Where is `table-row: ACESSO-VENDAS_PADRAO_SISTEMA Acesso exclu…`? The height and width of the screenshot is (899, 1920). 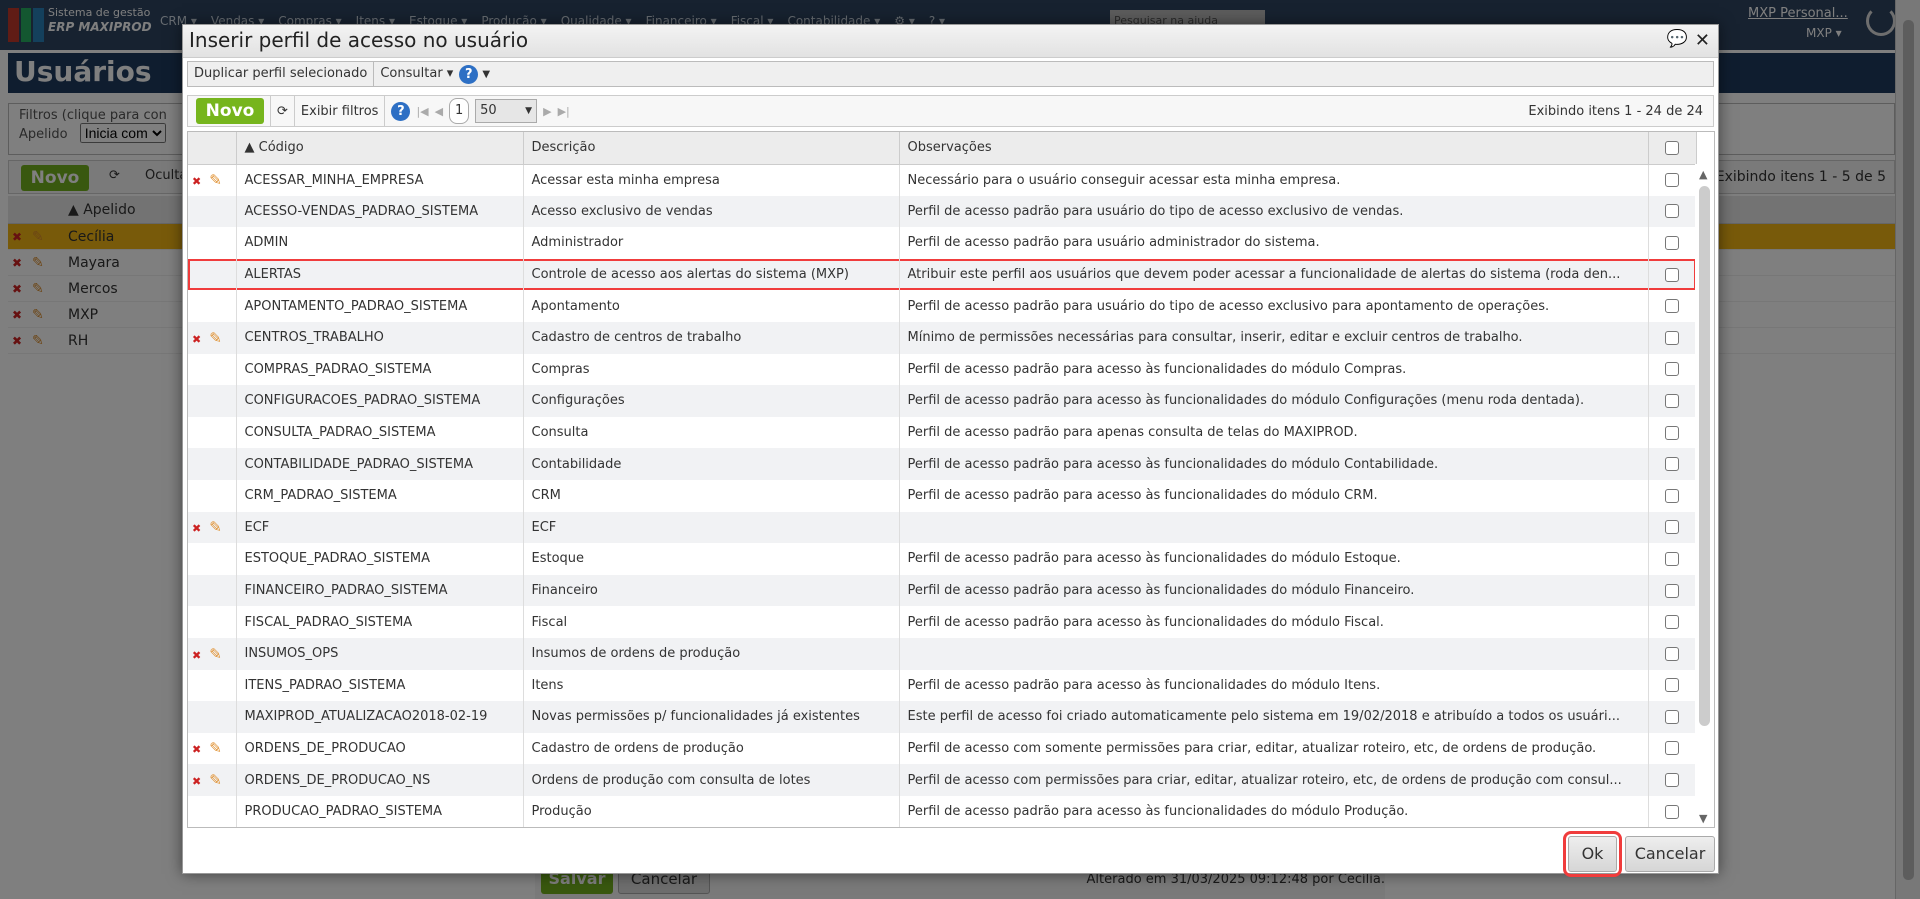
table-row: ACESSO-VENDAS_PADRAO_SISTEMA Acesso exclu… is located at coordinates (942, 211).